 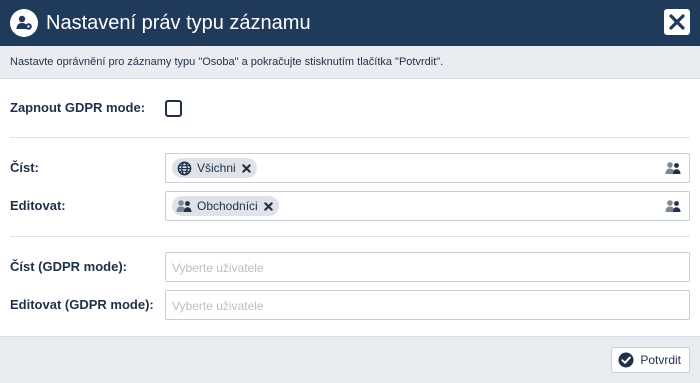 What do you see at coordinates (427, 305) in the screenshot?
I see `edit-gdpr-field: Vyberte uživatele` at bounding box center [427, 305].